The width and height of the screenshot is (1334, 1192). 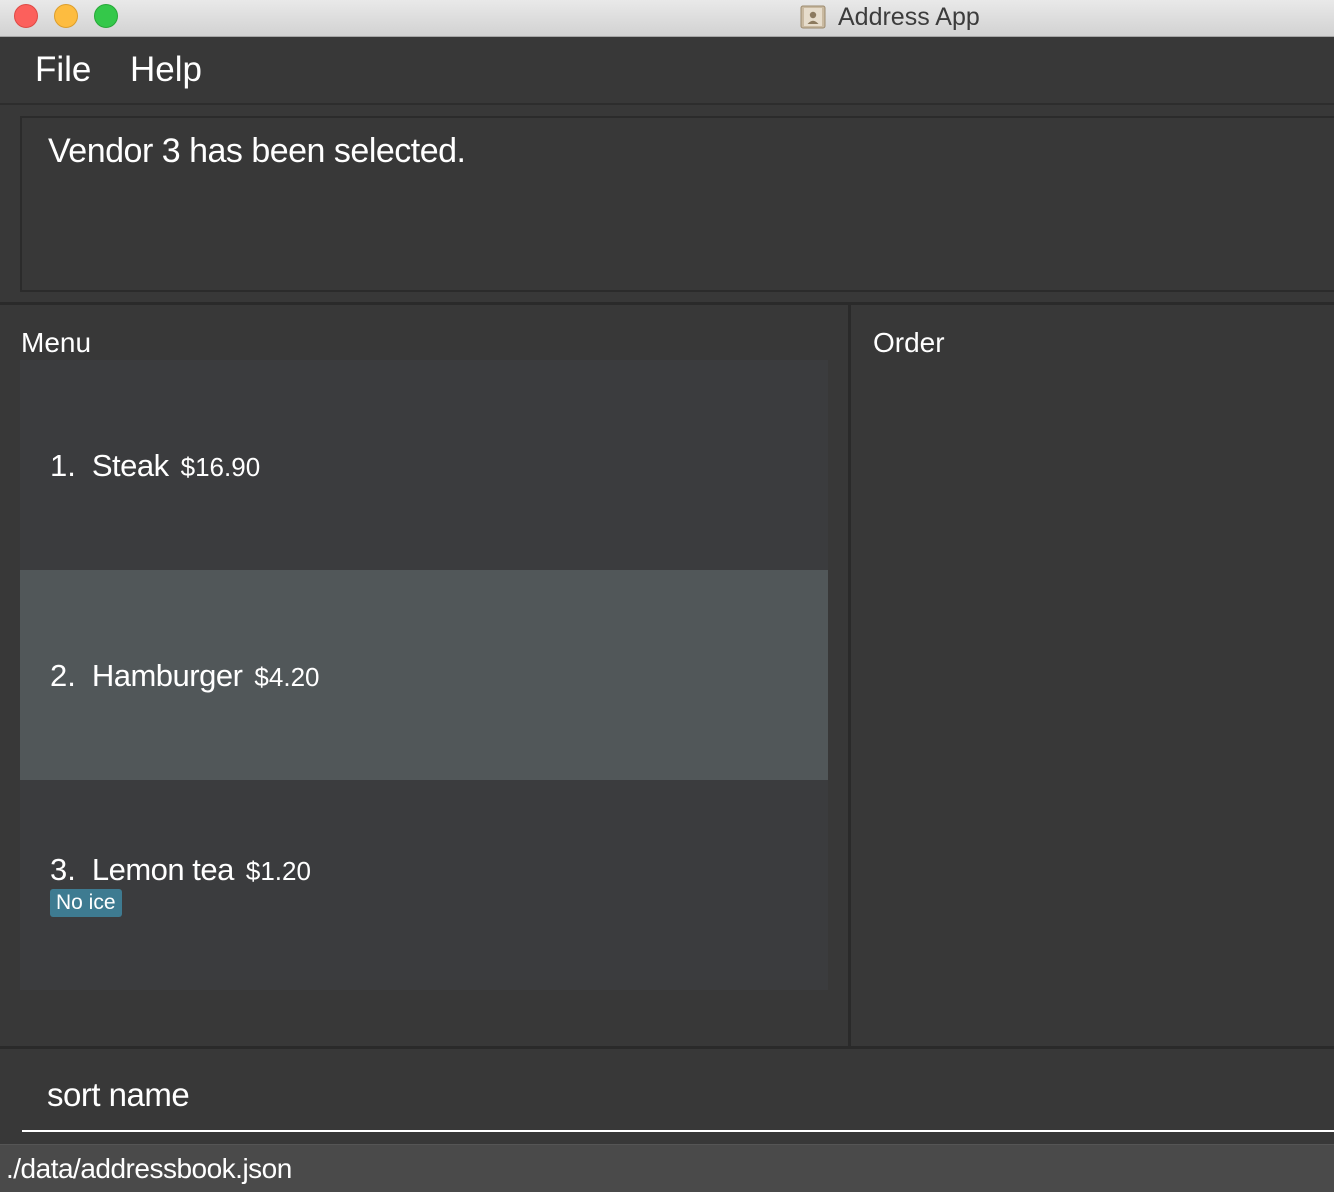 What do you see at coordinates (63, 465) in the screenshot?
I see `menu-item-index: 1.` at bounding box center [63, 465].